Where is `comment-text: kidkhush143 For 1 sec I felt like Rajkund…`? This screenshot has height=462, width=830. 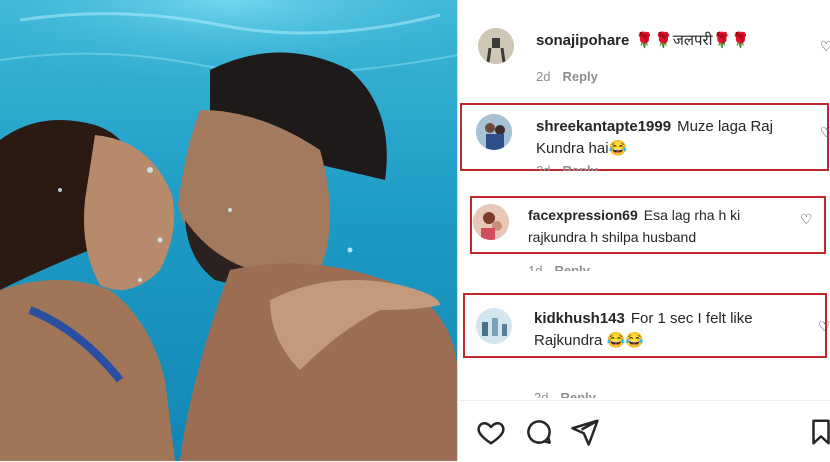 comment-text: kidkhush143 For 1 sec I felt like Rajkund… is located at coordinates (643, 330).